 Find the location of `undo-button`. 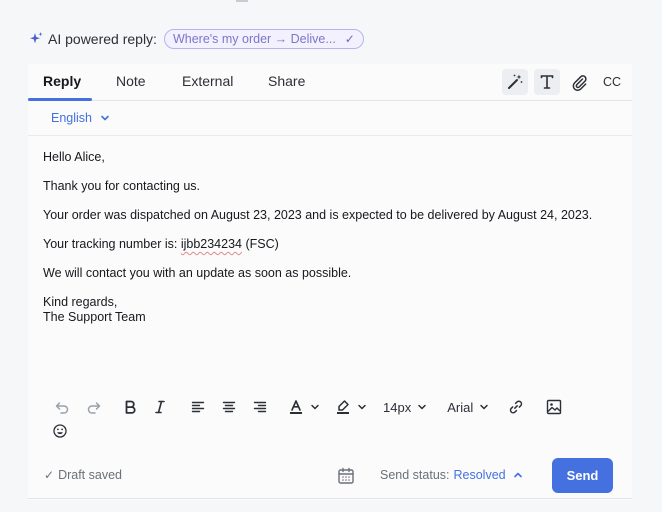

undo-button is located at coordinates (62, 407).